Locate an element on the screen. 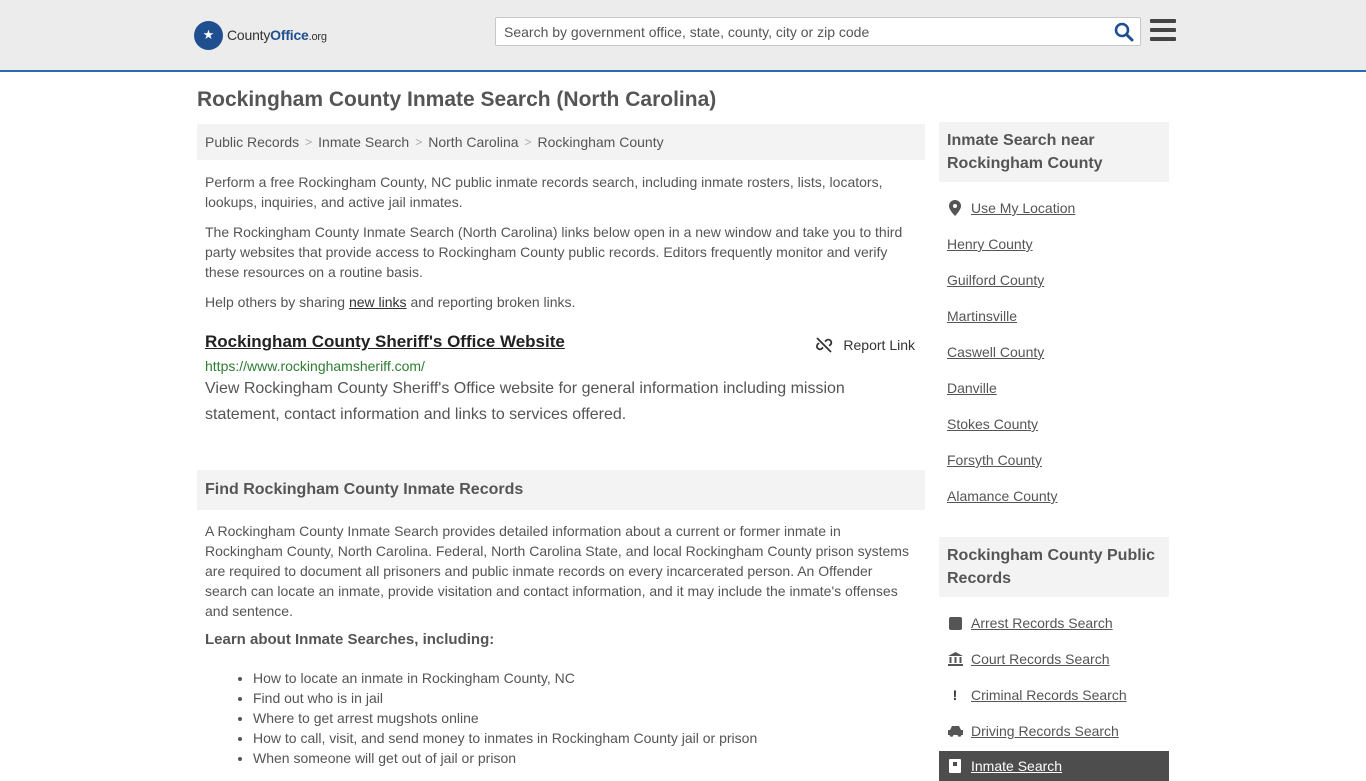 The height and width of the screenshot is (781, 1366). nearby-guilford-county: Guilford County is located at coordinates (995, 280).